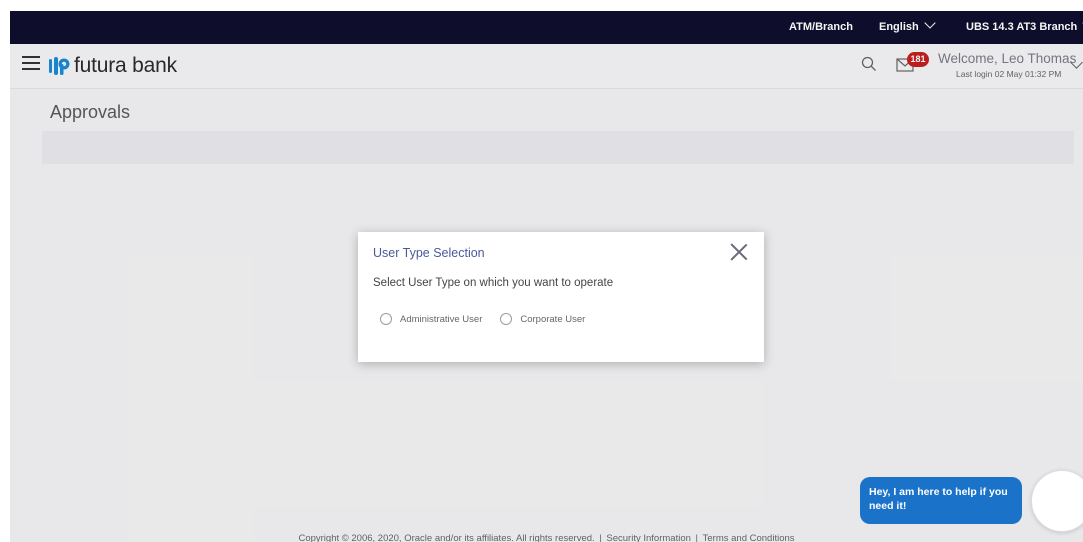 This screenshot has width=1083, height=542. I want to click on close-icon, so click(739, 252).